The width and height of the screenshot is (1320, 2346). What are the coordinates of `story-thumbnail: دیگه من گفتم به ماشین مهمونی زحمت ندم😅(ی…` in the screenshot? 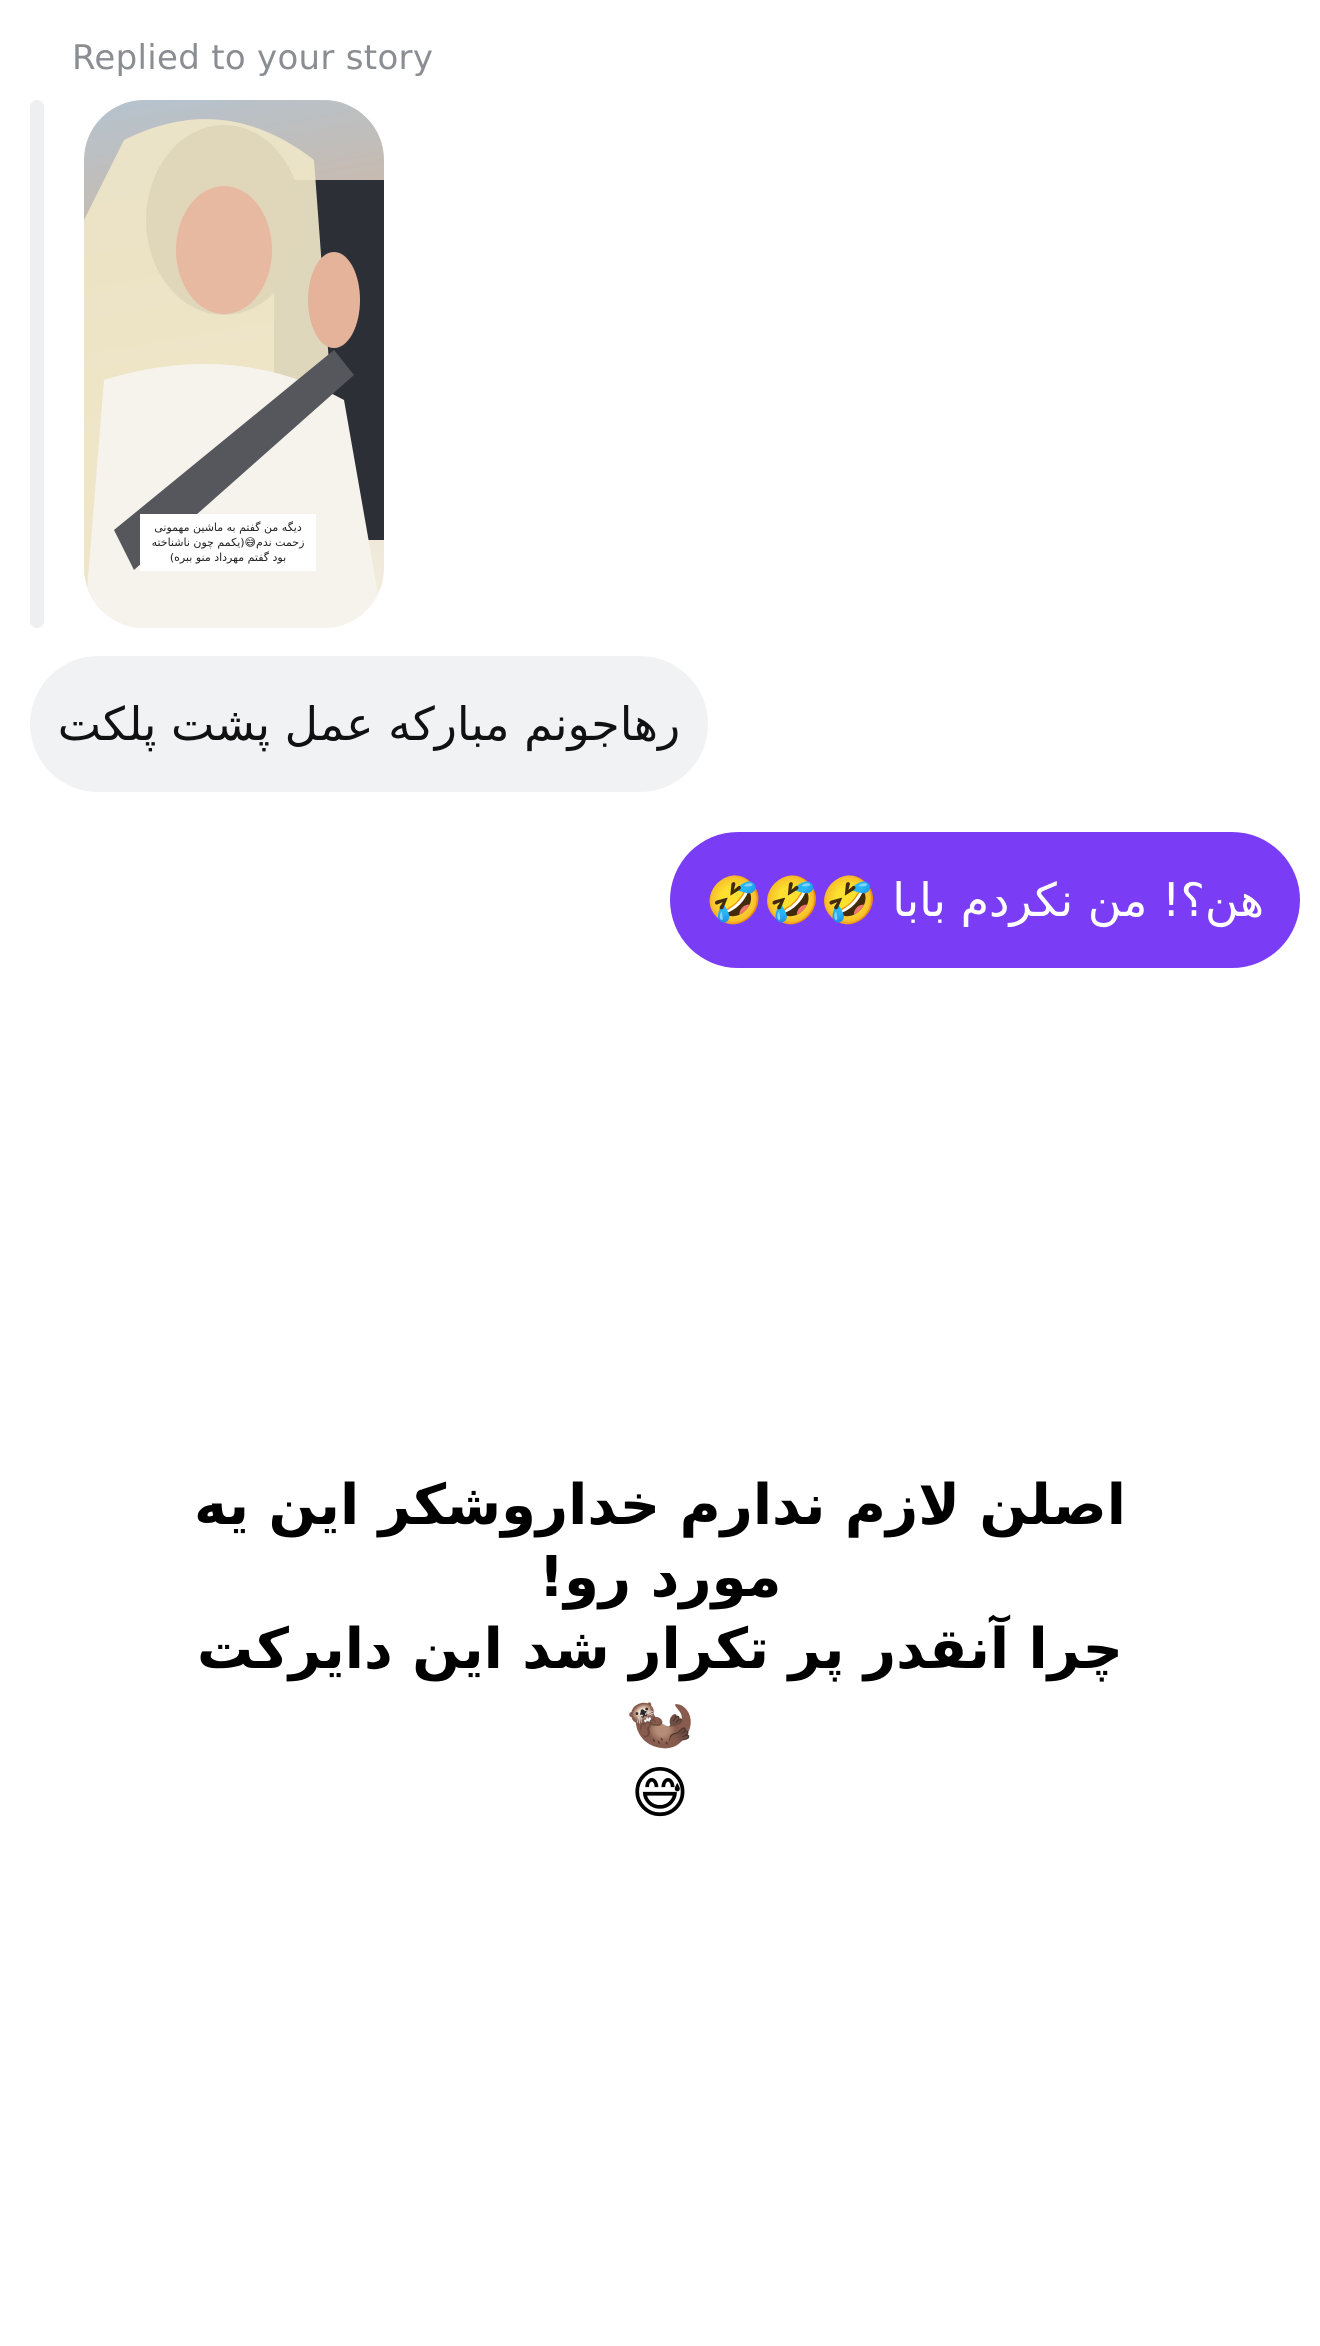 It's located at (234, 364).